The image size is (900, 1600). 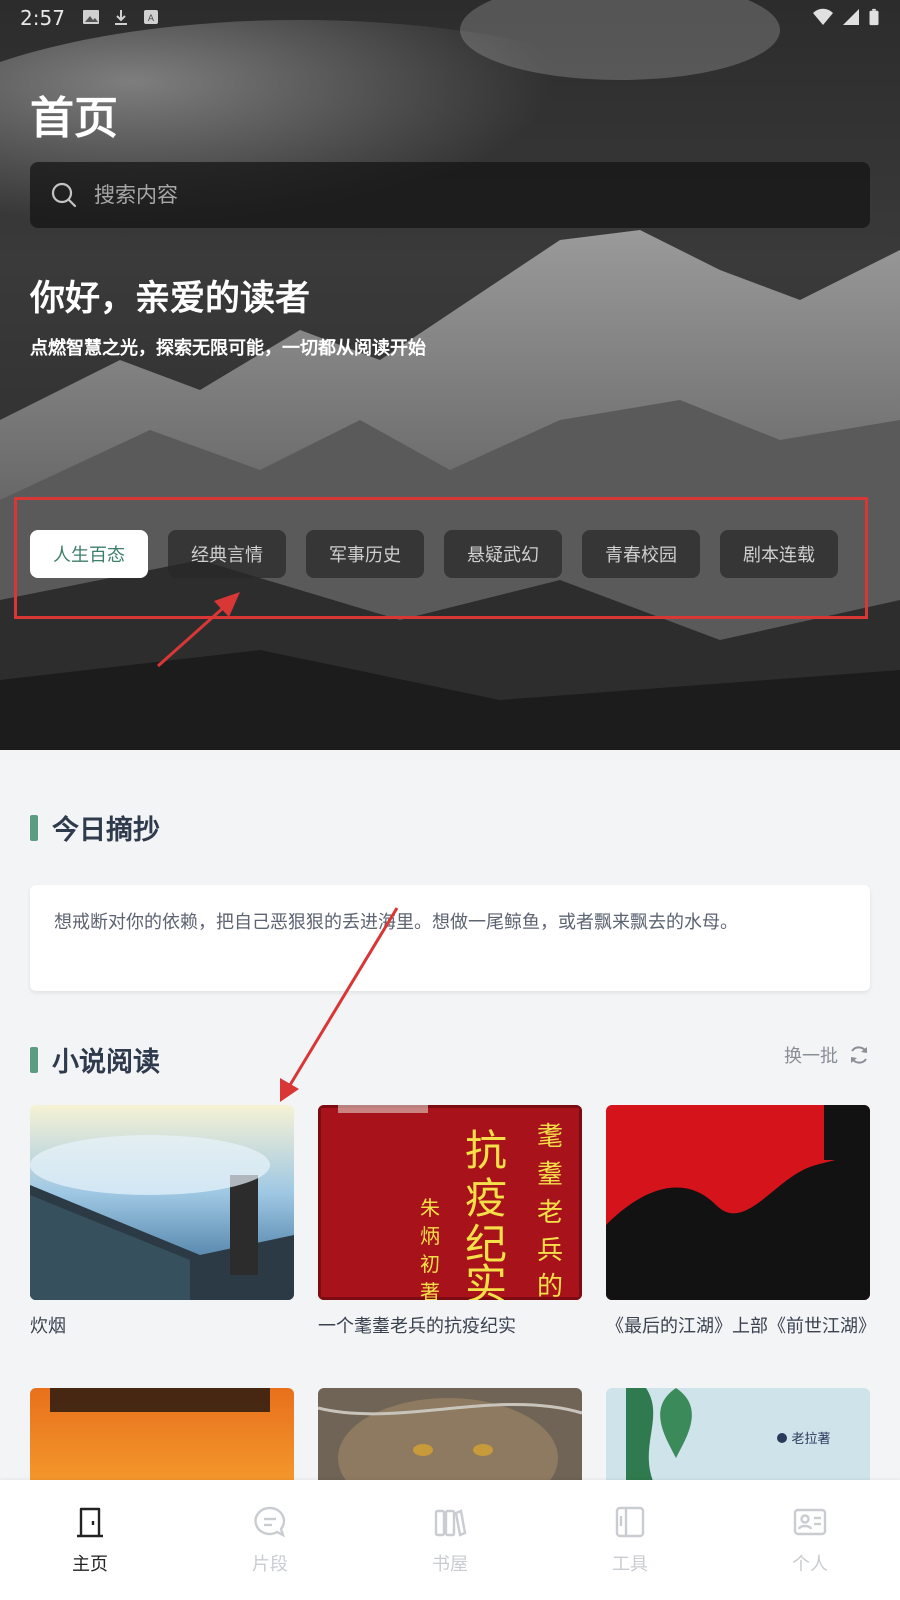 What do you see at coordinates (550, 1251) in the screenshot?
I see `svg-text: 兵` at bounding box center [550, 1251].